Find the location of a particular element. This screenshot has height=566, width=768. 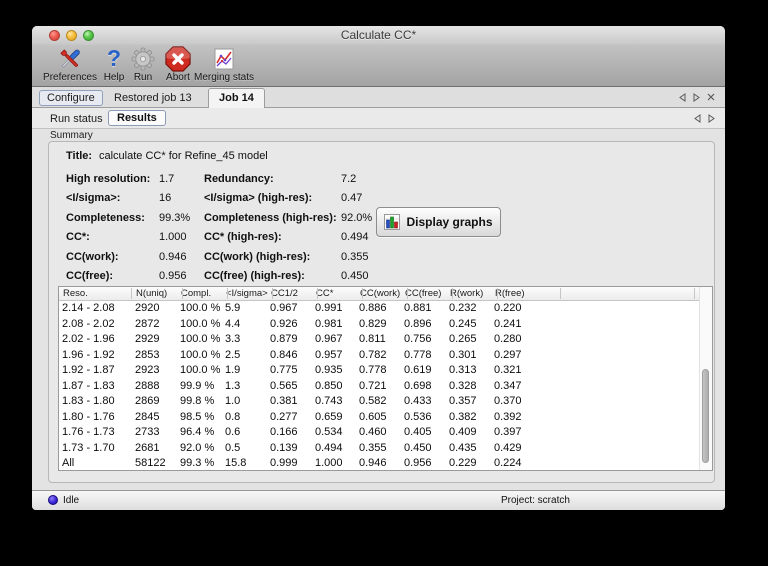

column-header: R(free) is located at coordinates (510, 293).